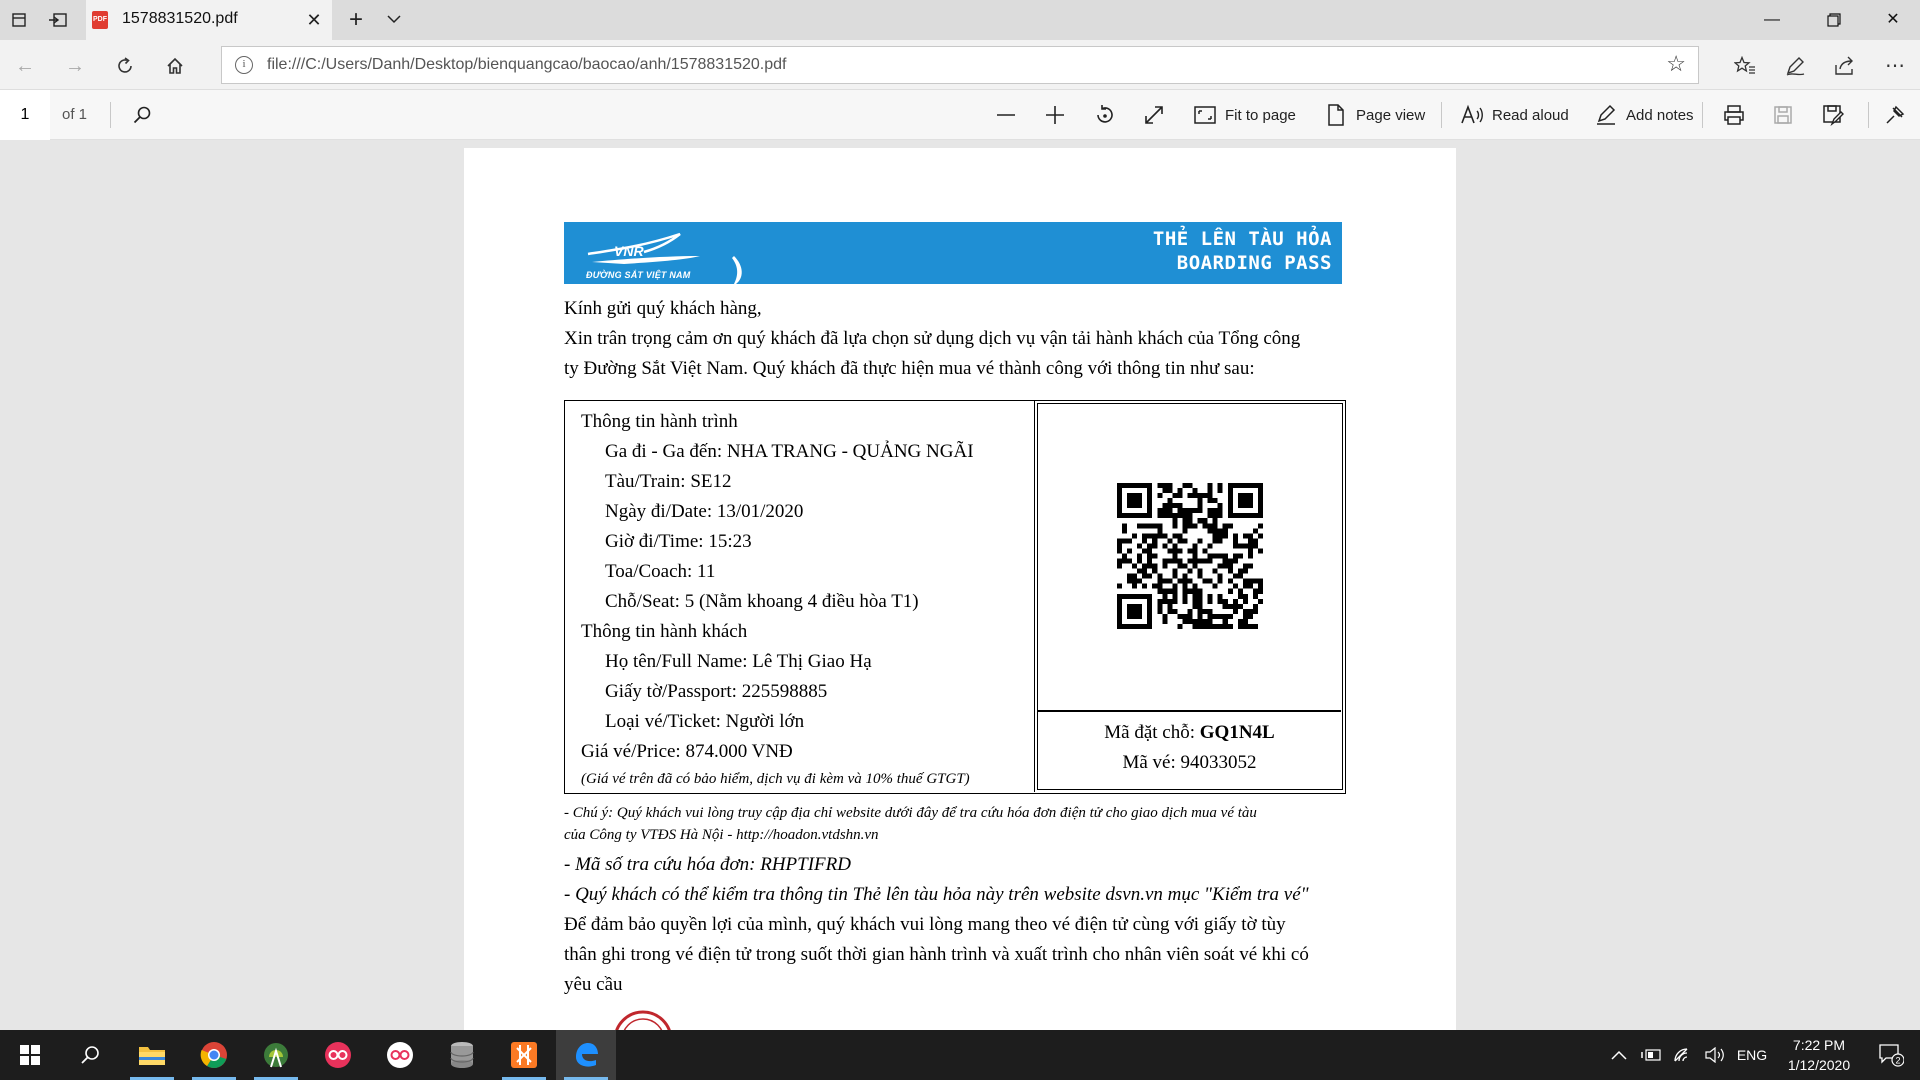 This screenshot has width=1920, height=1080. I want to click on search-button, so click(142, 115).